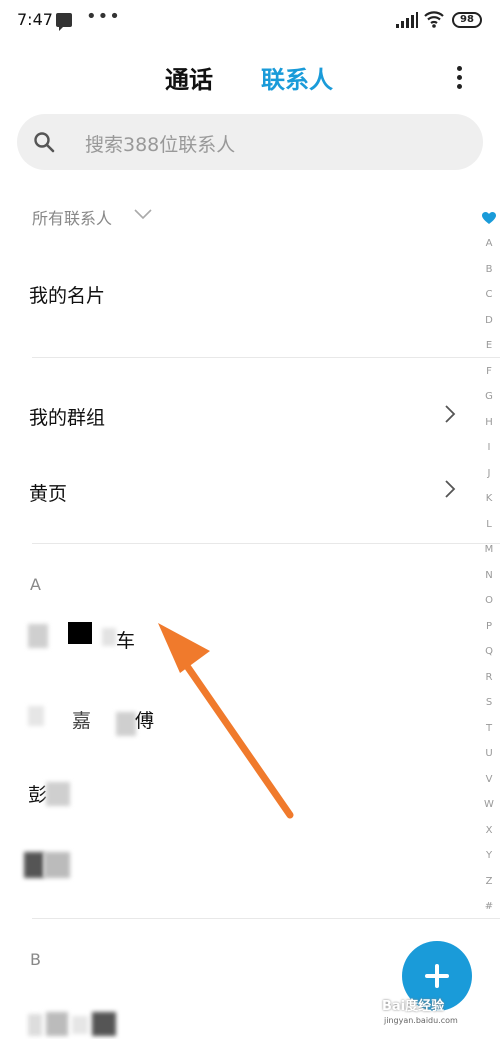  Describe the element at coordinates (407, 20) in the screenshot. I see `signal-icon` at that location.